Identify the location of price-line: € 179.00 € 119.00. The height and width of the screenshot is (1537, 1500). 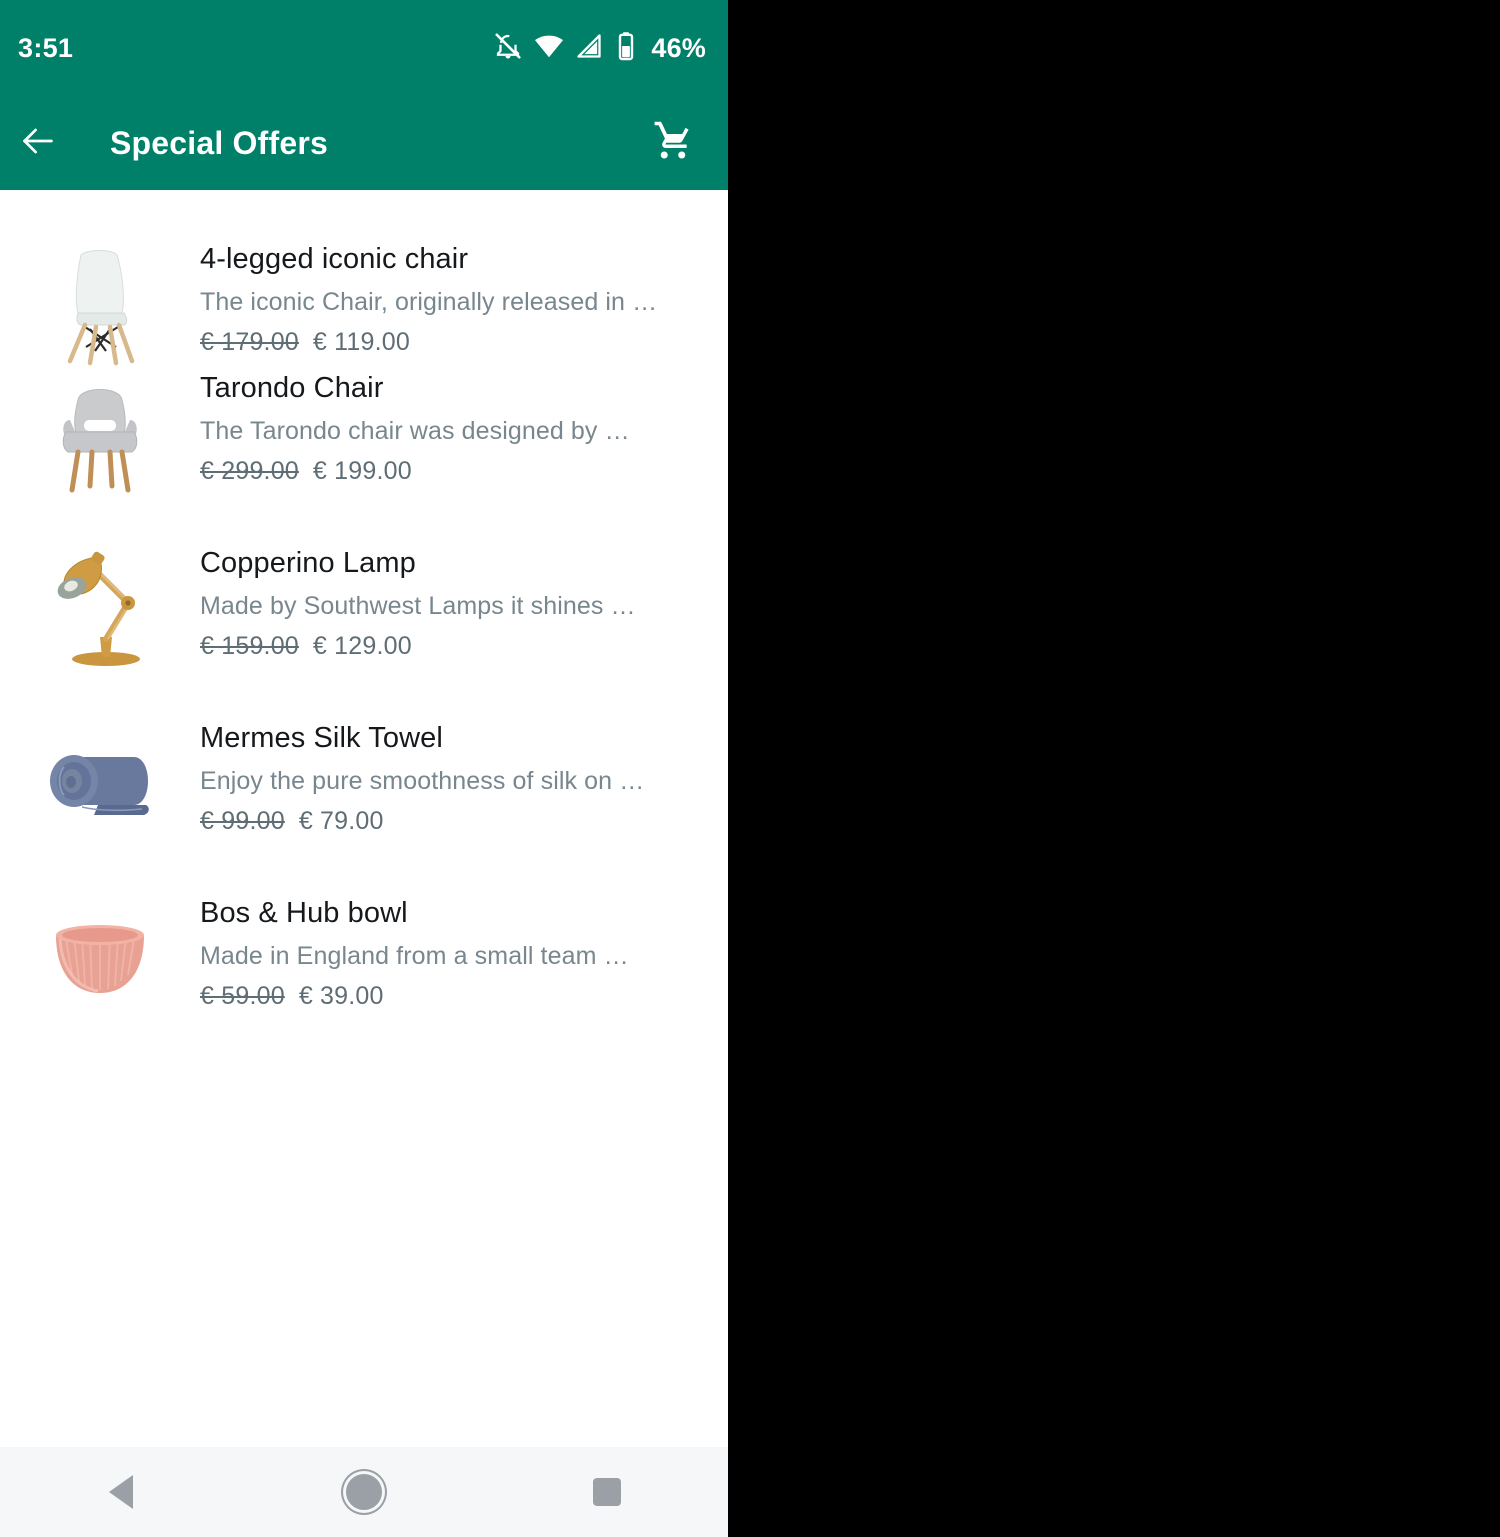
(464, 342).